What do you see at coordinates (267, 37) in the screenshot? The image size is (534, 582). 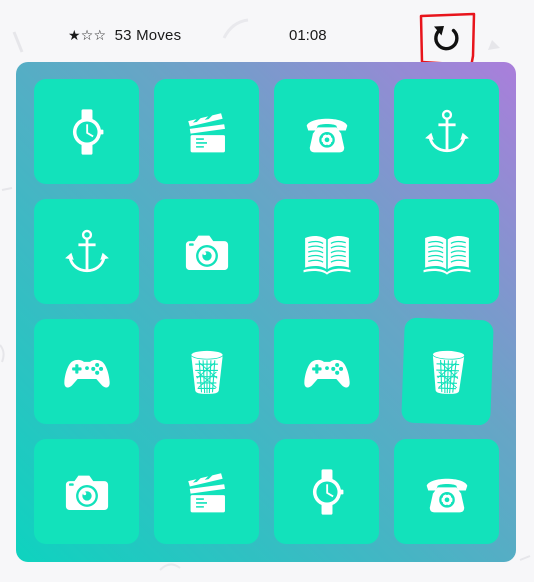 I see `score-panel: ★☆☆ 53 Moves 01:08` at bounding box center [267, 37].